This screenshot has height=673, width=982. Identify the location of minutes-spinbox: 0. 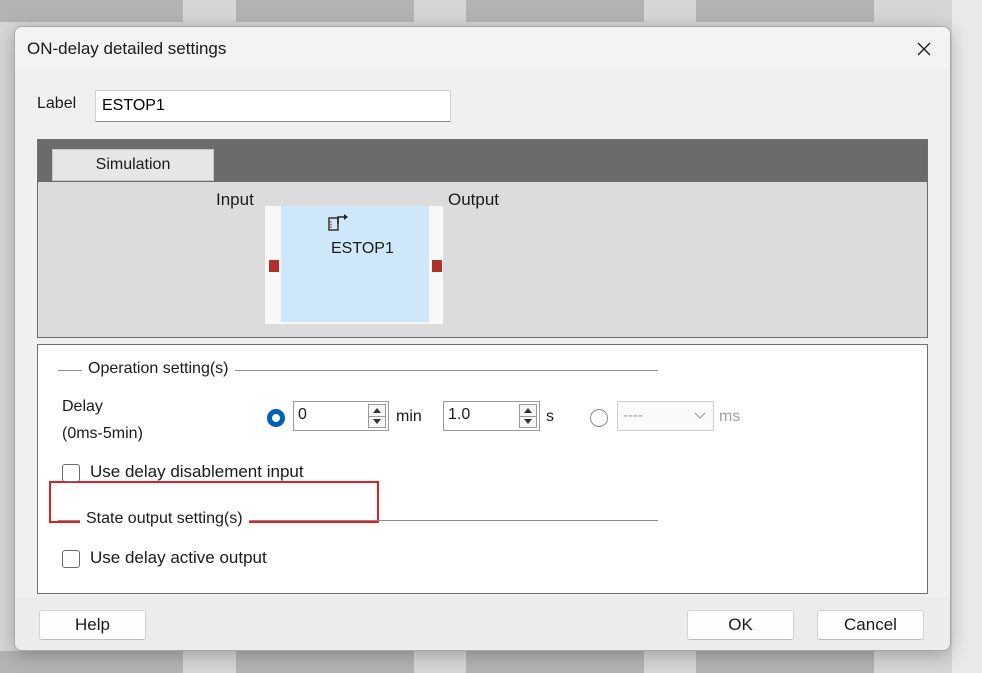
(341, 416).